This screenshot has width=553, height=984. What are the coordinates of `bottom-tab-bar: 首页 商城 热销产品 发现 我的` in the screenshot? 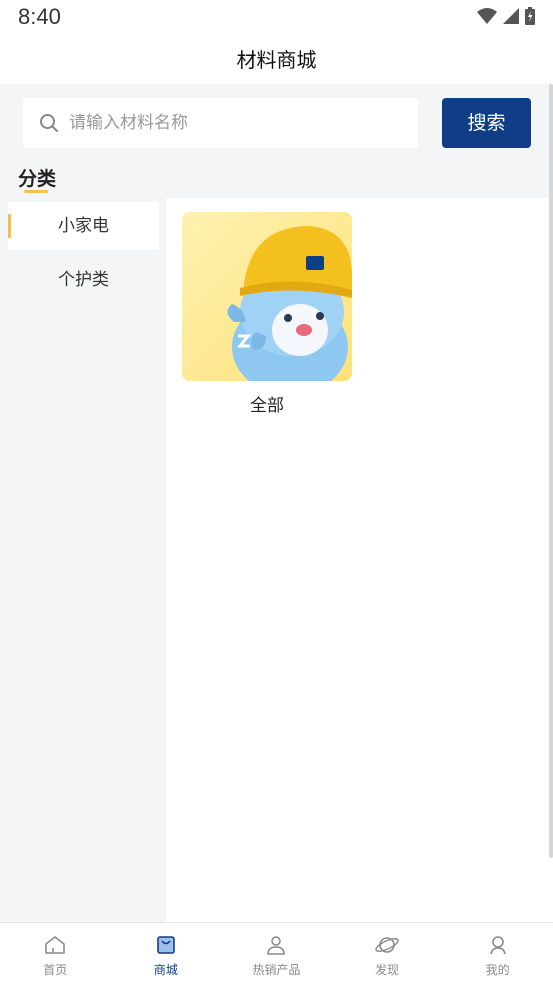 It's located at (276, 953).